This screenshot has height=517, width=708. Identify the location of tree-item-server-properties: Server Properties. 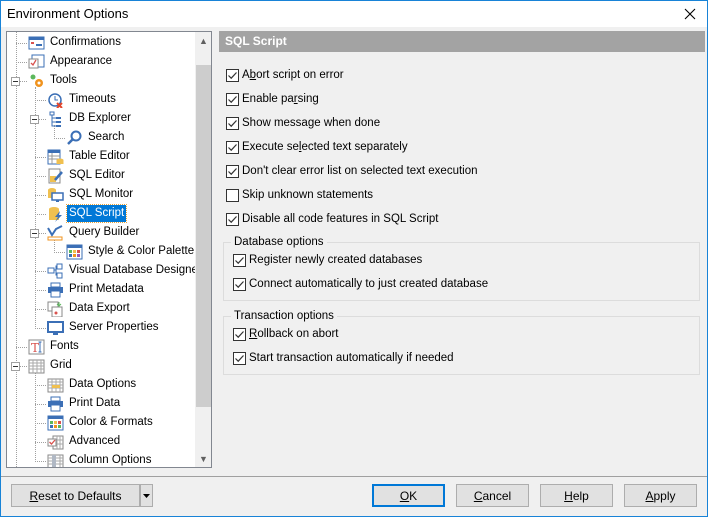
(103, 327).